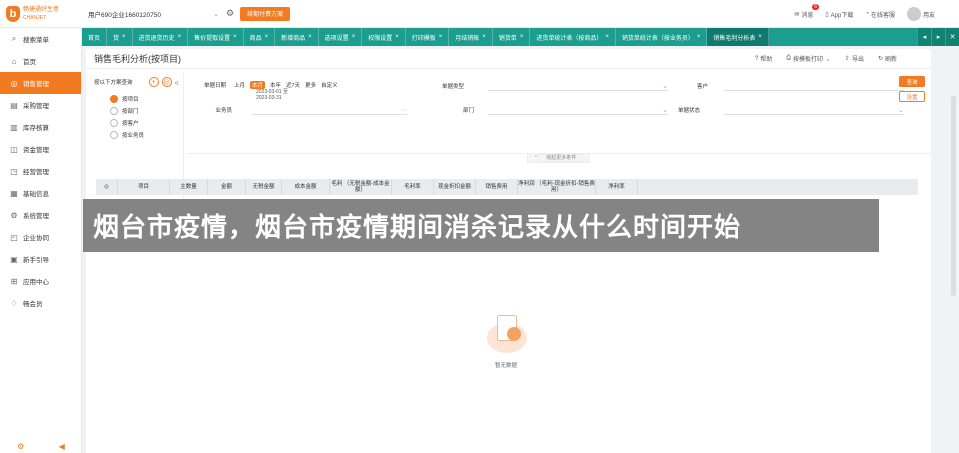 The height and width of the screenshot is (453, 959). I want to click on speaker-icon: ◀, so click(62, 446).